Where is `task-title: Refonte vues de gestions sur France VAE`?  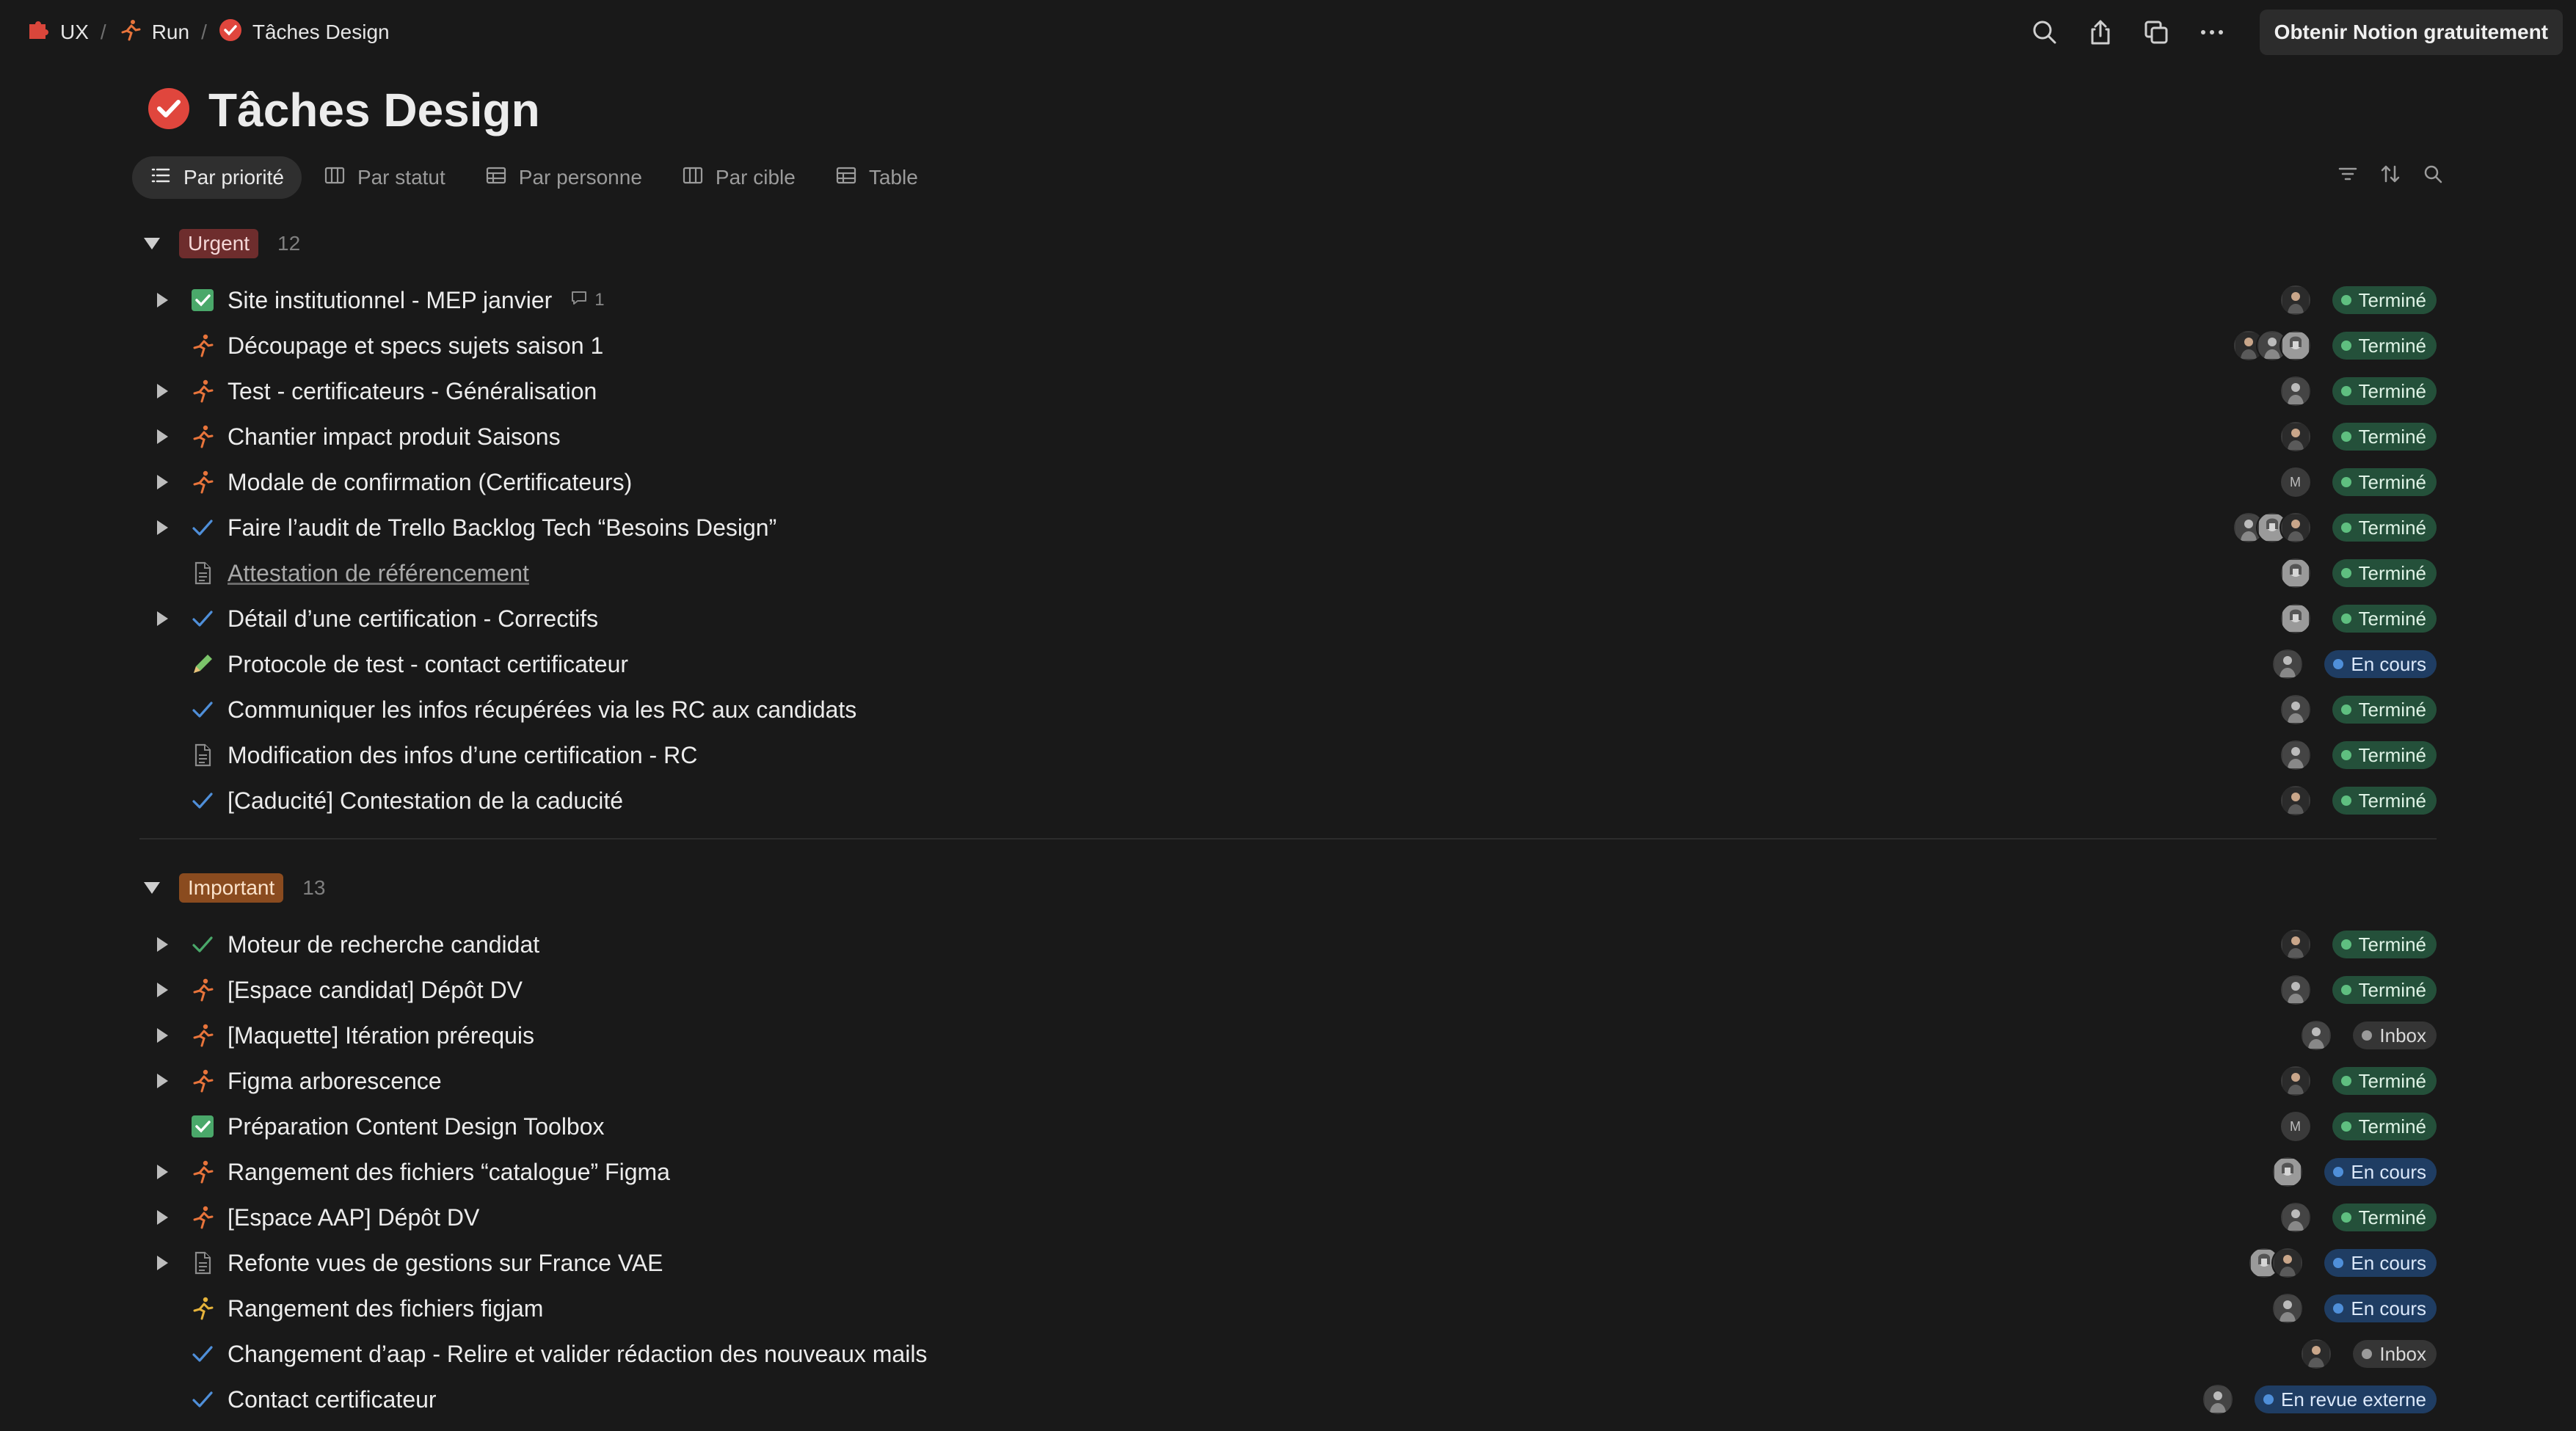 task-title: Refonte vues de gestions sur France VAE is located at coordinates (445, 1263).